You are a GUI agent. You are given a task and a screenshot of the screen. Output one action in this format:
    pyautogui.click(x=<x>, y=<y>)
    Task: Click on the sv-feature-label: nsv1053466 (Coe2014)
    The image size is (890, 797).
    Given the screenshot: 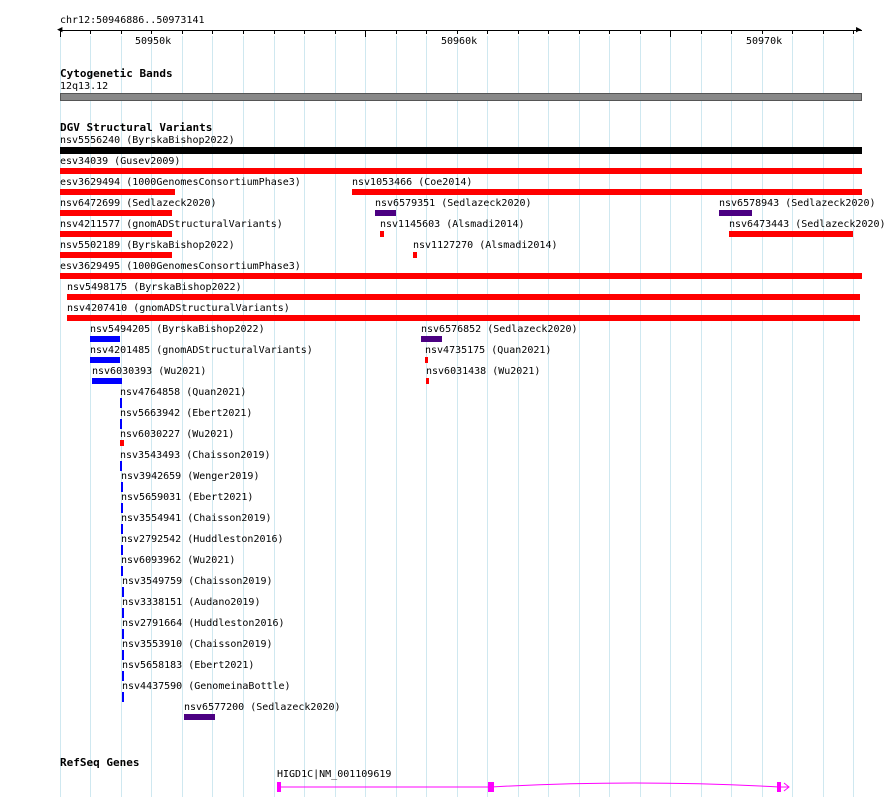 What is the action you would take?
    pyautogui.click(x=412, y=182)
    